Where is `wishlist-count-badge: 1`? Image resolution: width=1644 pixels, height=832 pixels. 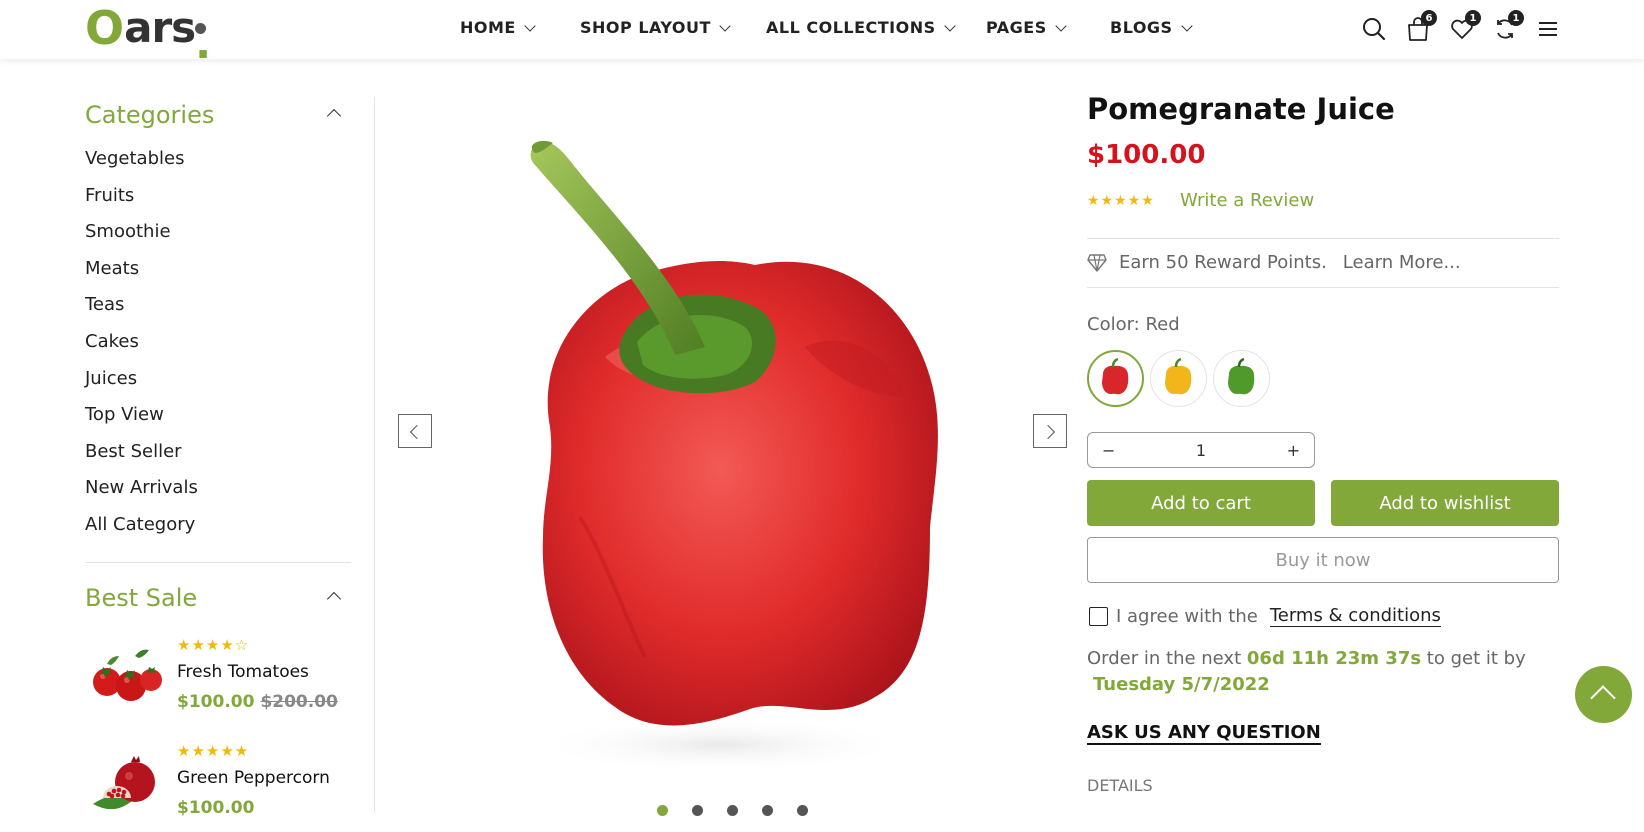 wishlist-count-badge: 1 is located at coordinates (1473, 18).